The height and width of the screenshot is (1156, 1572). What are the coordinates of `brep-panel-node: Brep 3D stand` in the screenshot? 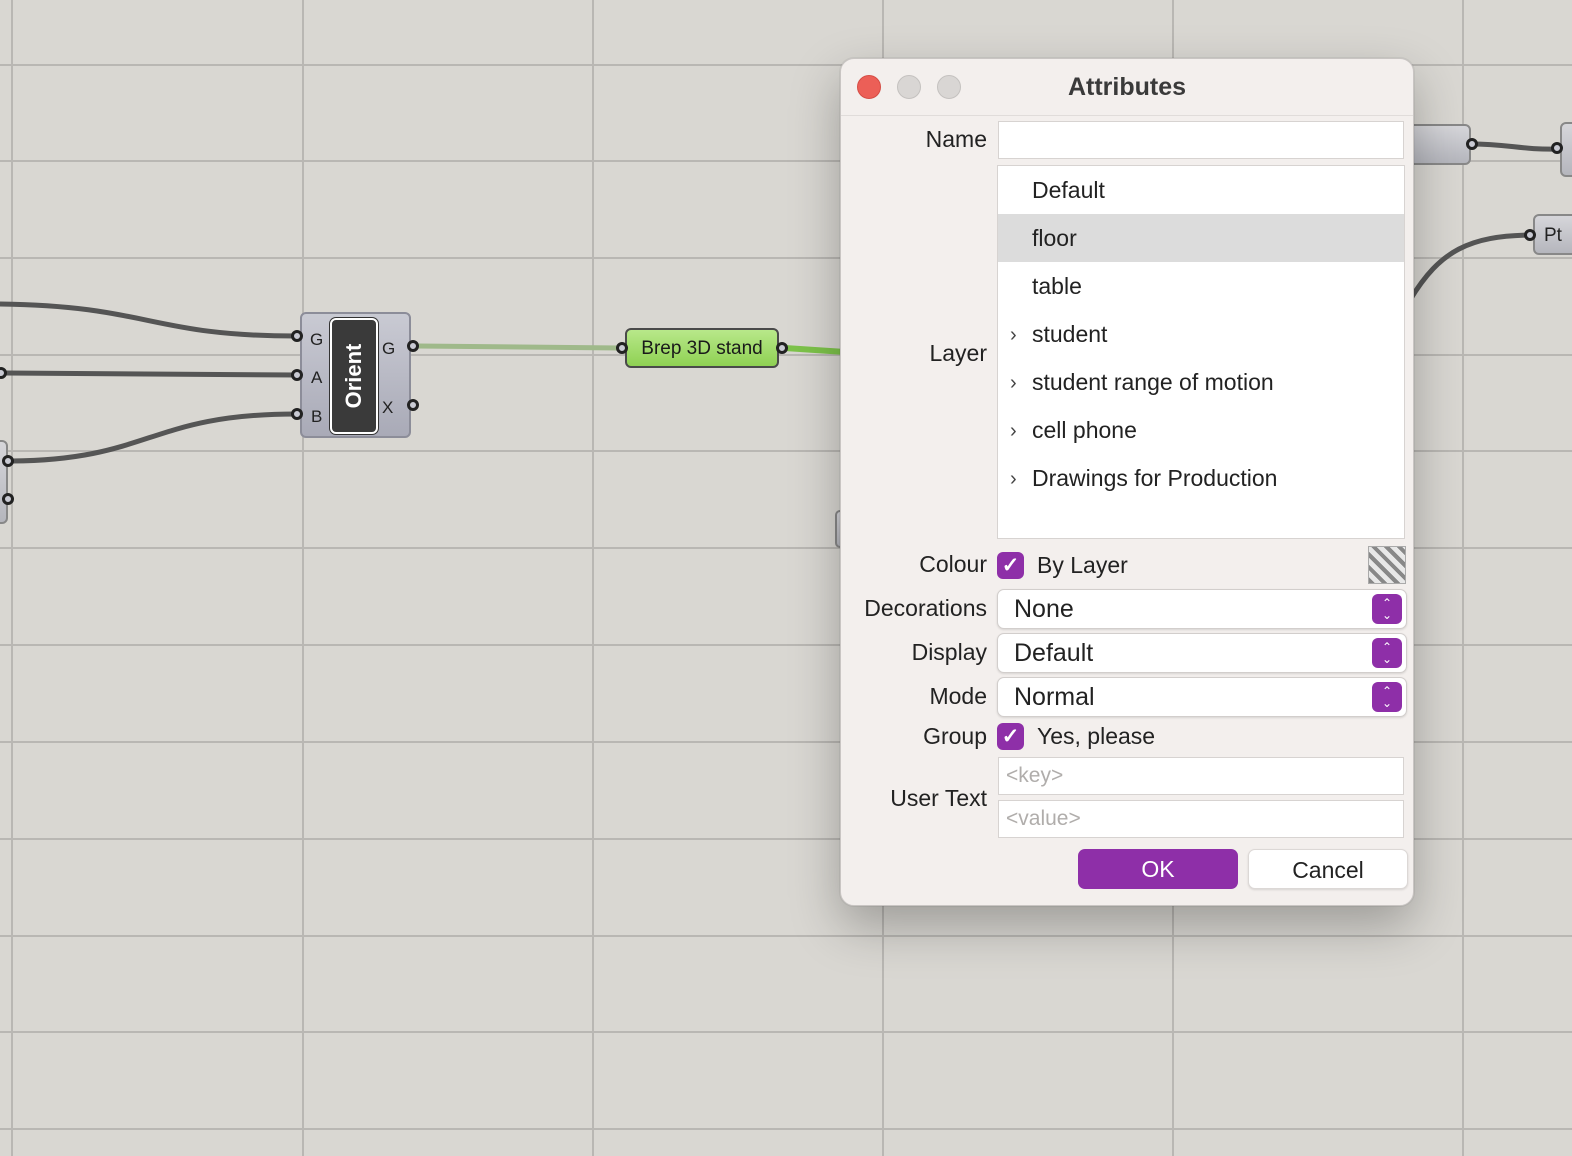 It's located at (702, 348).